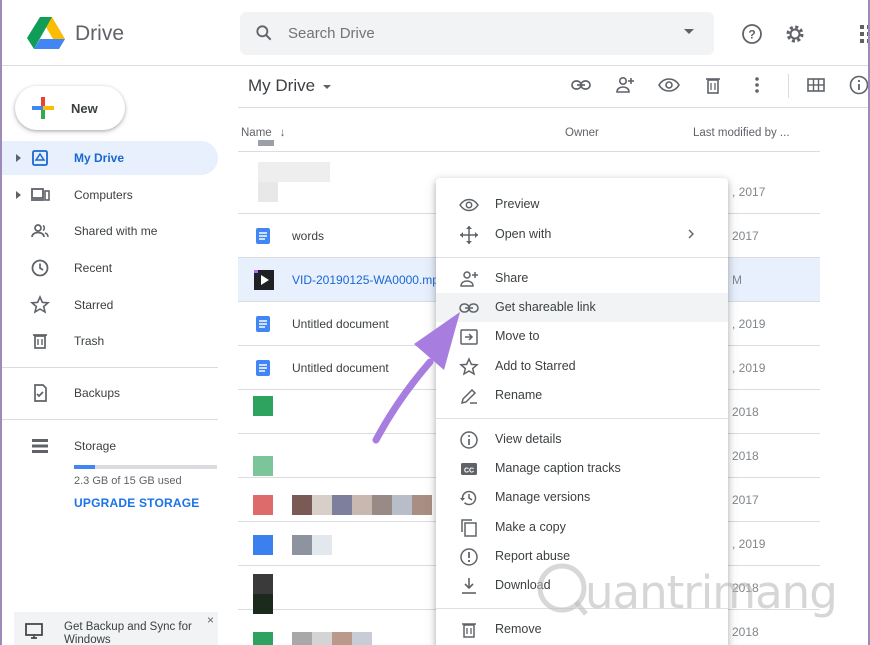 Image resolution: width=870 pixels, height=645 pixels. I want to click on sidebar-item-label: Recent, so click(93, 268).